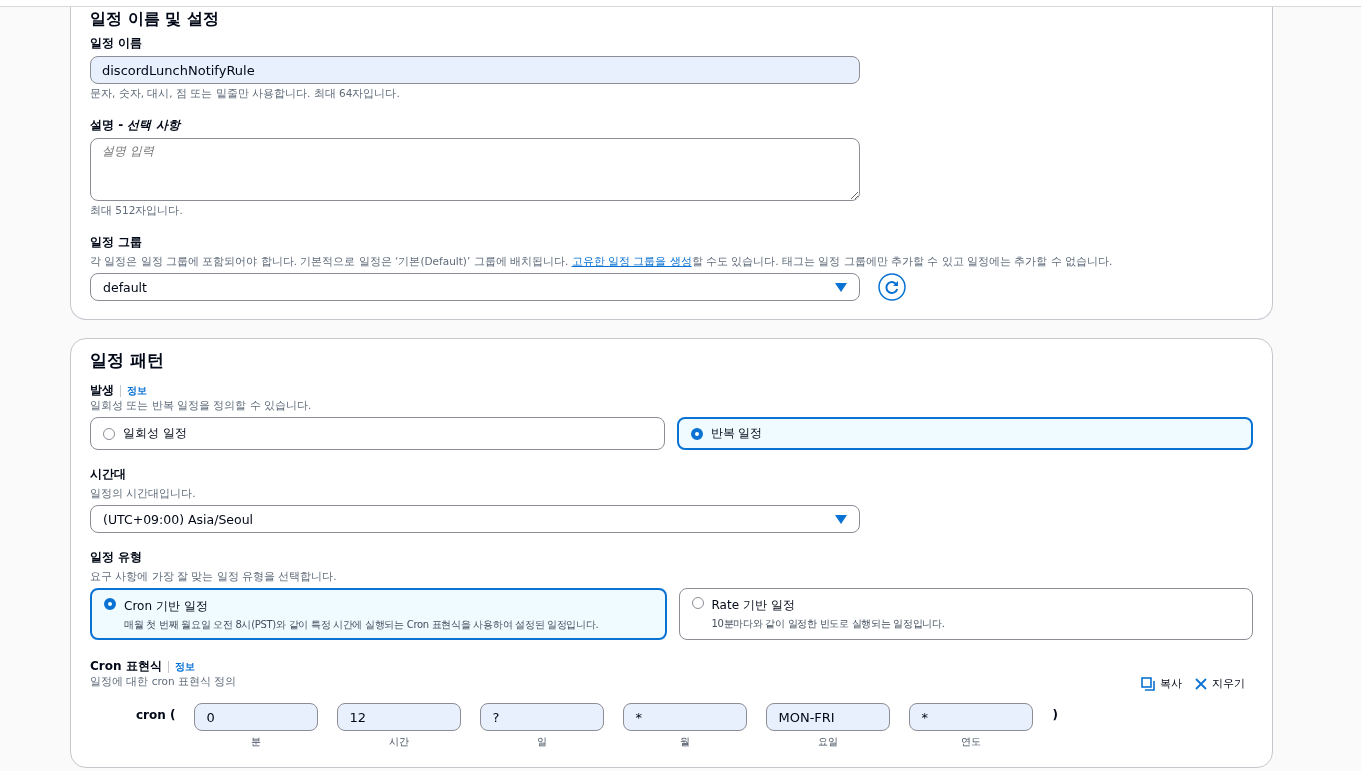 This screenshot has width=1361, height=771. I want to click on refresh-icon, so click(892, 287).